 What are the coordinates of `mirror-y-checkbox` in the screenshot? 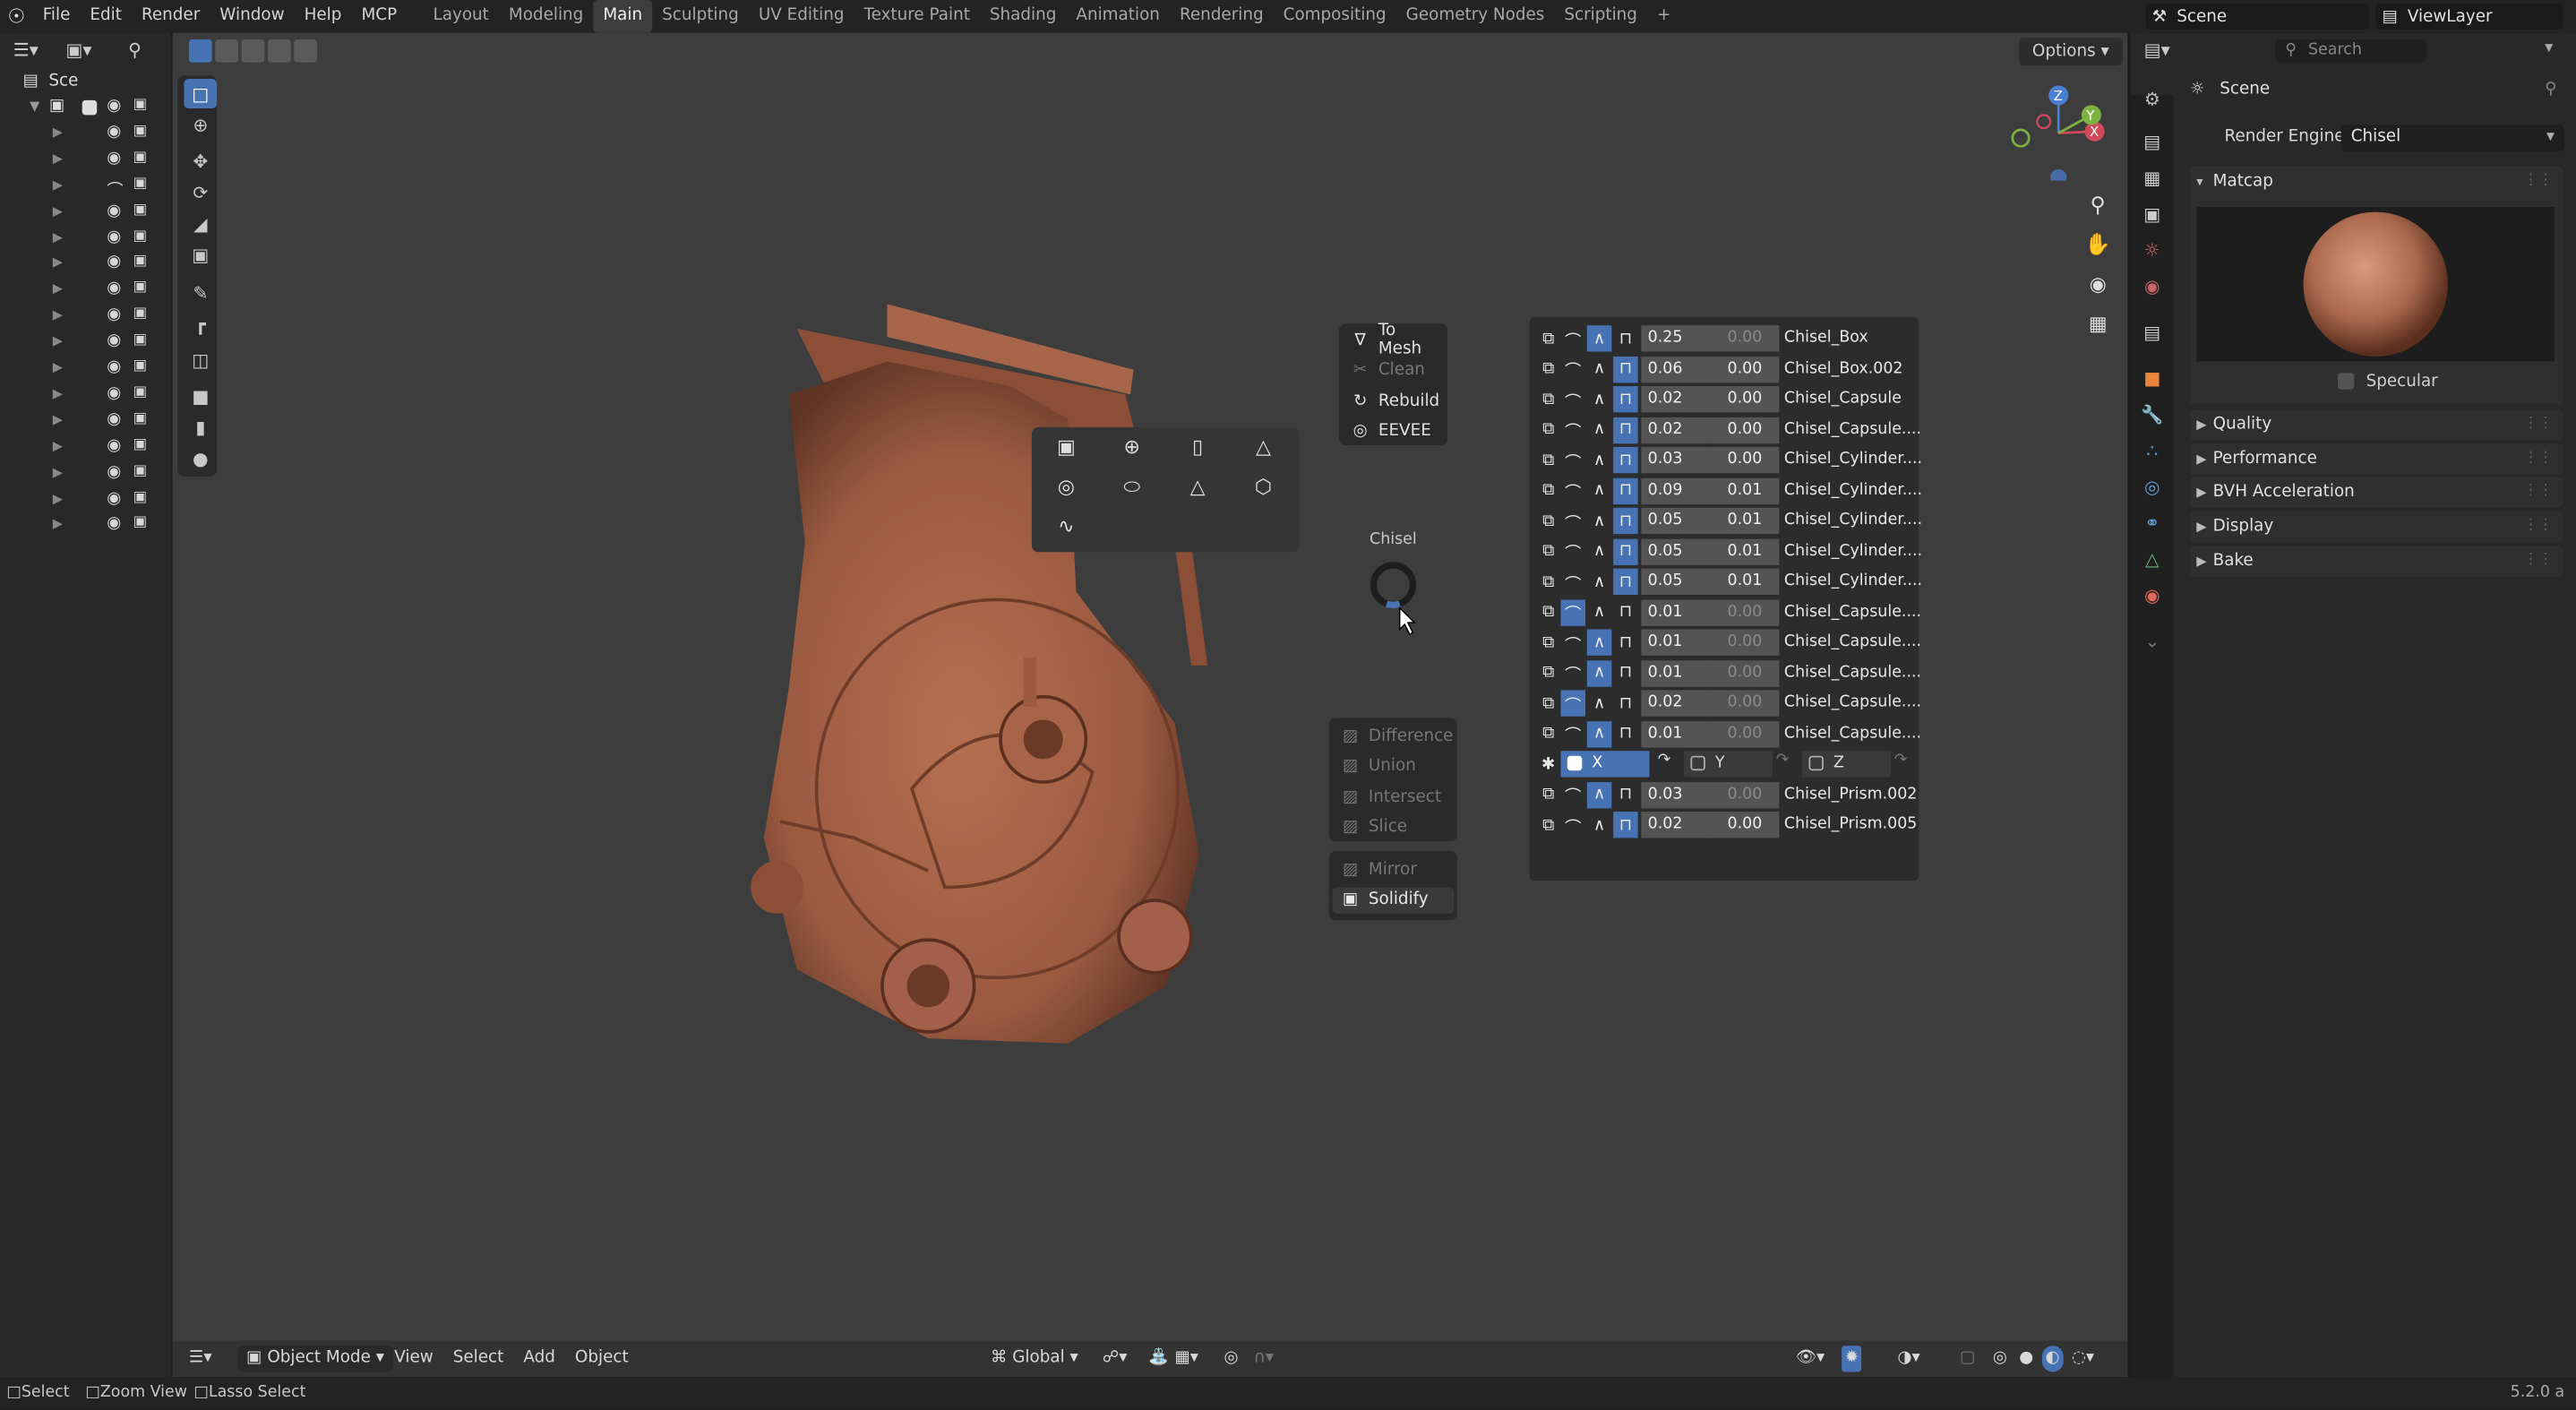 It's located at (1697, 763).